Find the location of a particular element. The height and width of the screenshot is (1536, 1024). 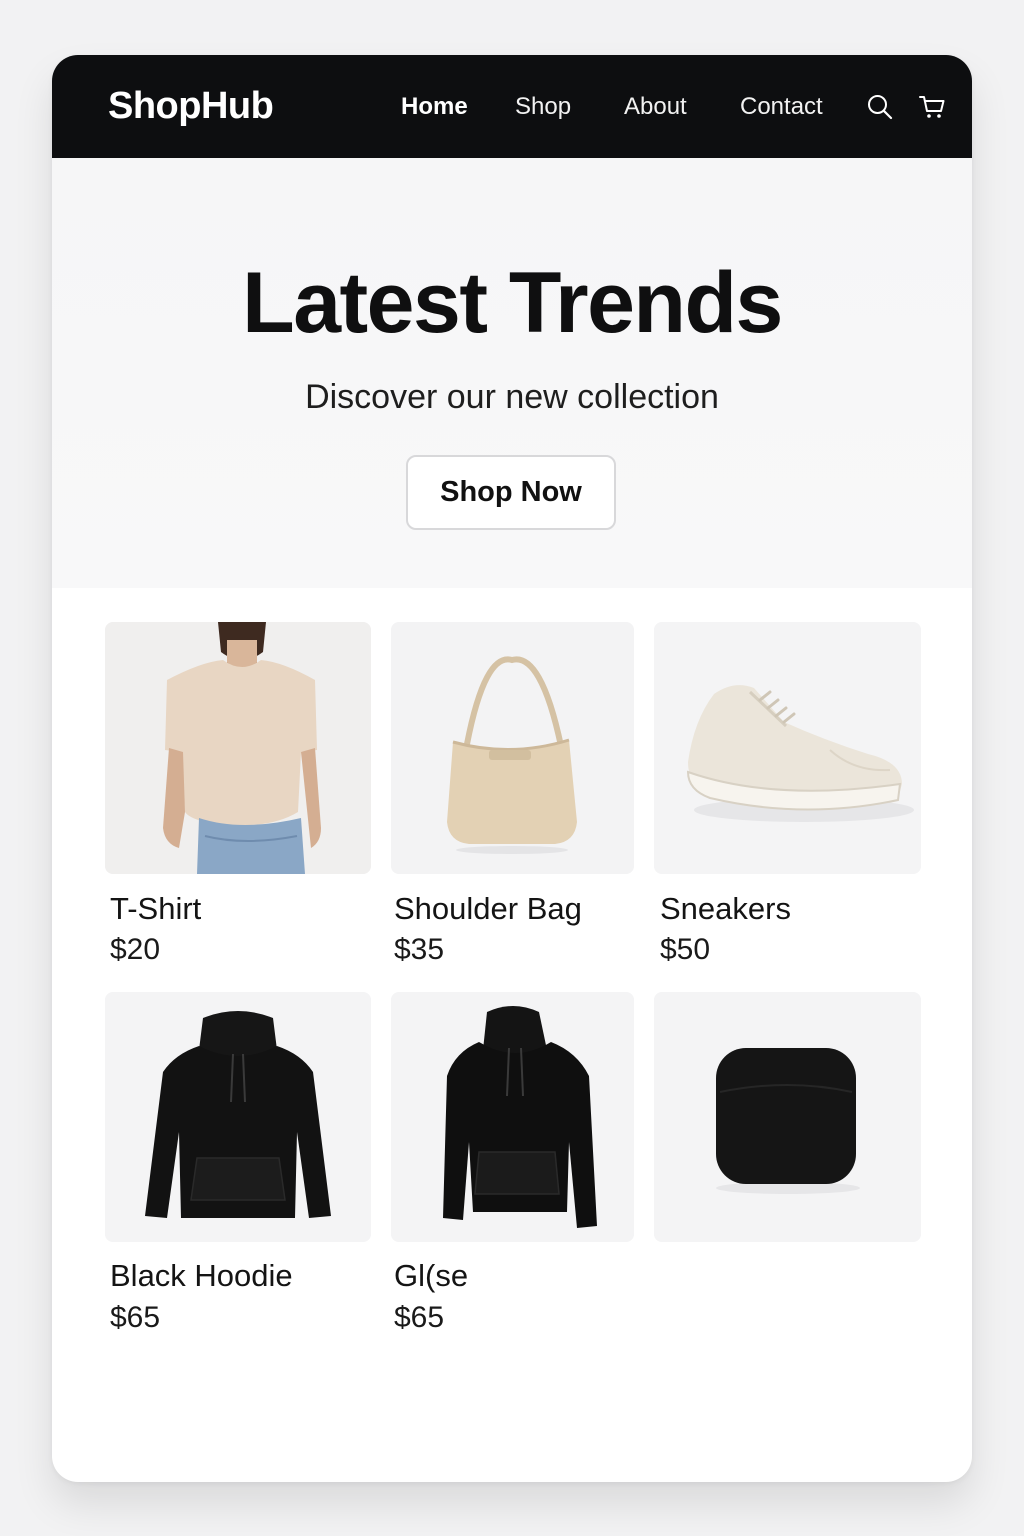

top-navbar: ShopHub Home Shop About Contact is located at coordinates (512, 106).